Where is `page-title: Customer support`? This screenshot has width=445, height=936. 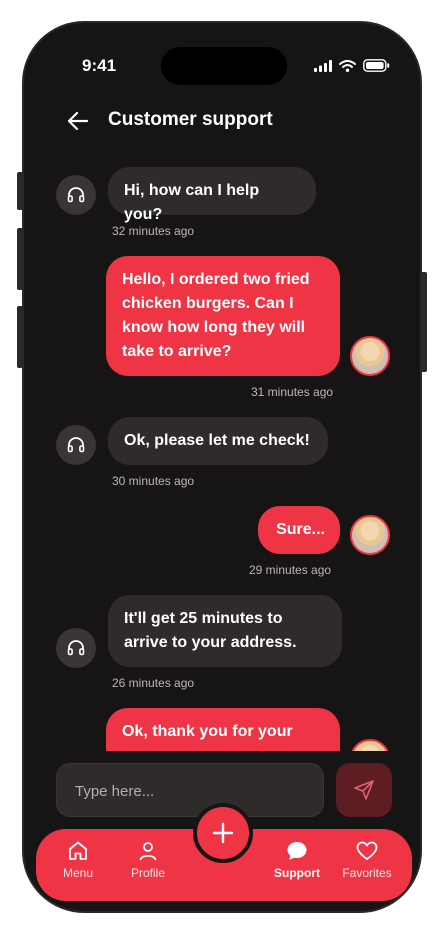 page-title: Customer support is located at coordinates (190, 119).